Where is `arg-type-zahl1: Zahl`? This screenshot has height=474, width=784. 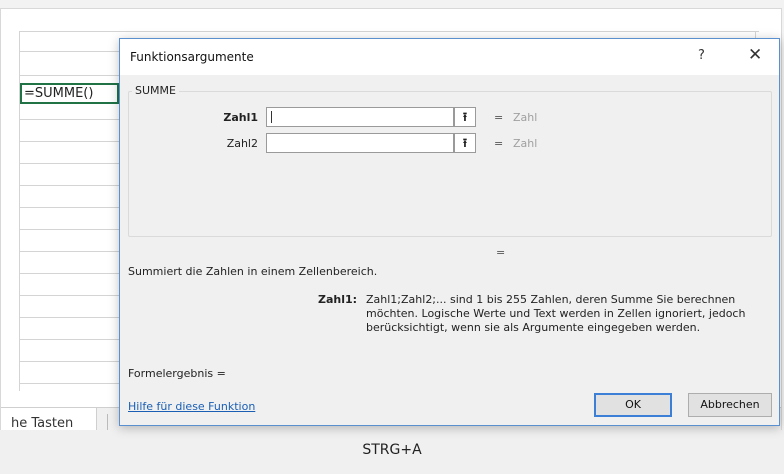
arg-type-zahl1: Zahl is located at coordinates (525, 117).